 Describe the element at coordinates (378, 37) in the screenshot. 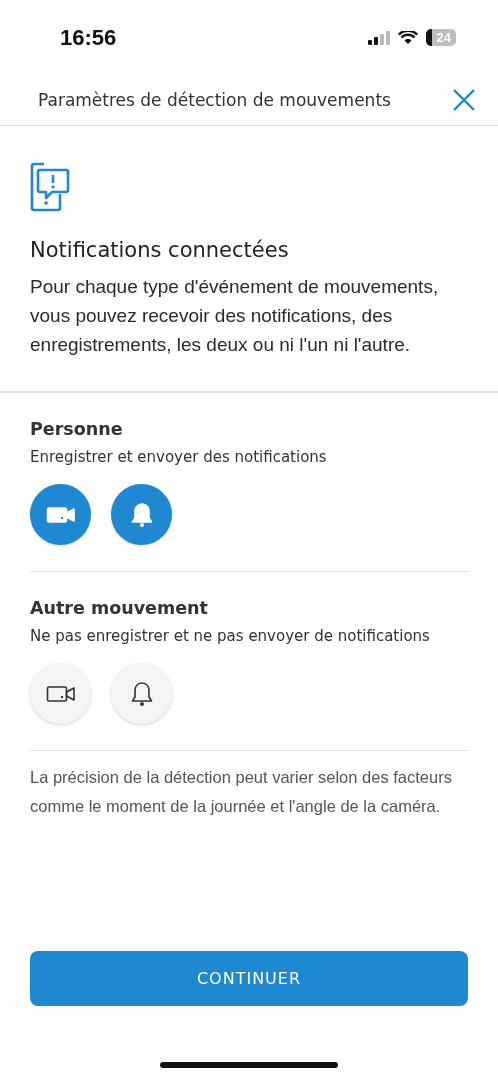

I see `signal-icon` at that location.